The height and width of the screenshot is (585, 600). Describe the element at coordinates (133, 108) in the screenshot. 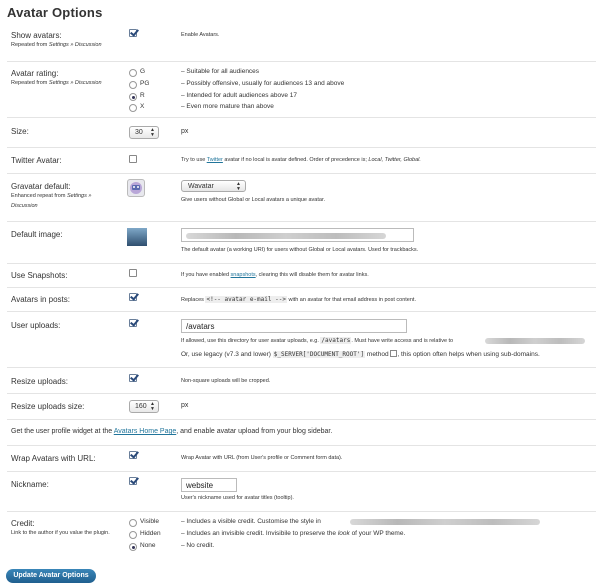

I see `rating-x-radio` at that location.